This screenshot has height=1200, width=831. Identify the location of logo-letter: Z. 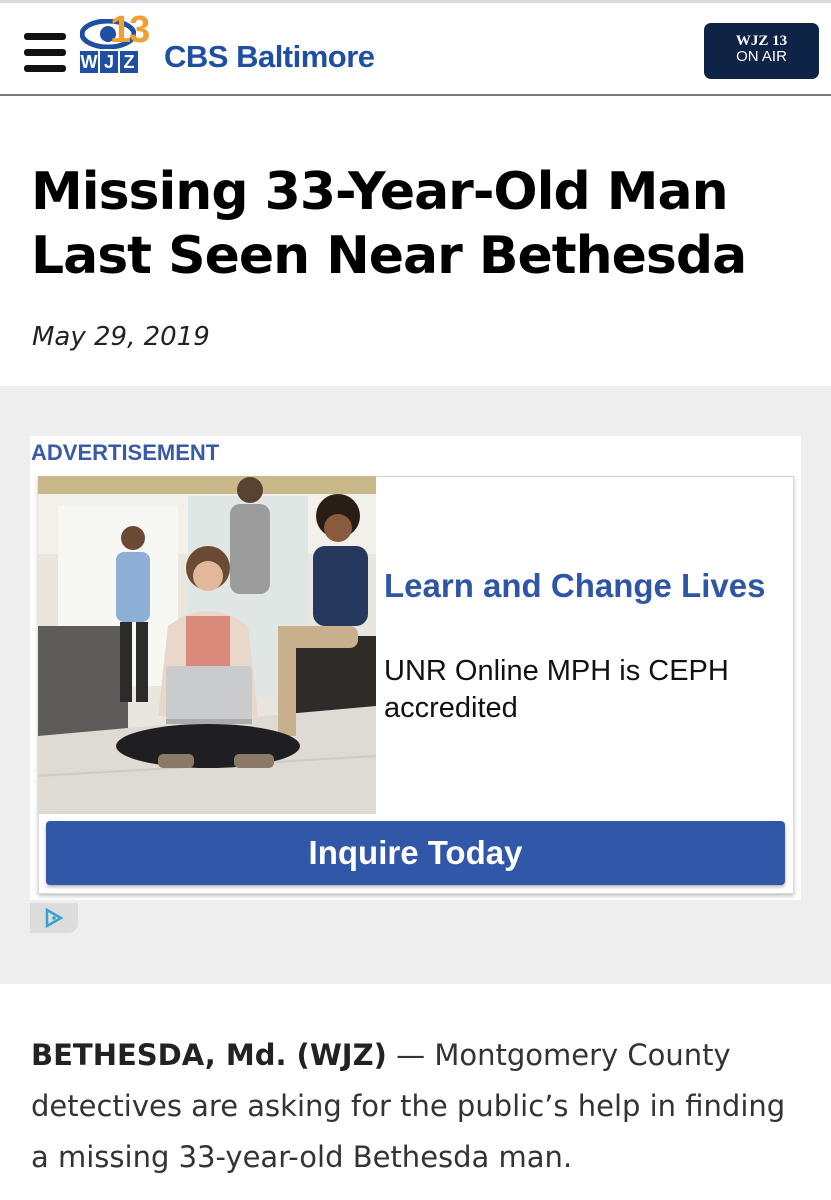
(129, 62).